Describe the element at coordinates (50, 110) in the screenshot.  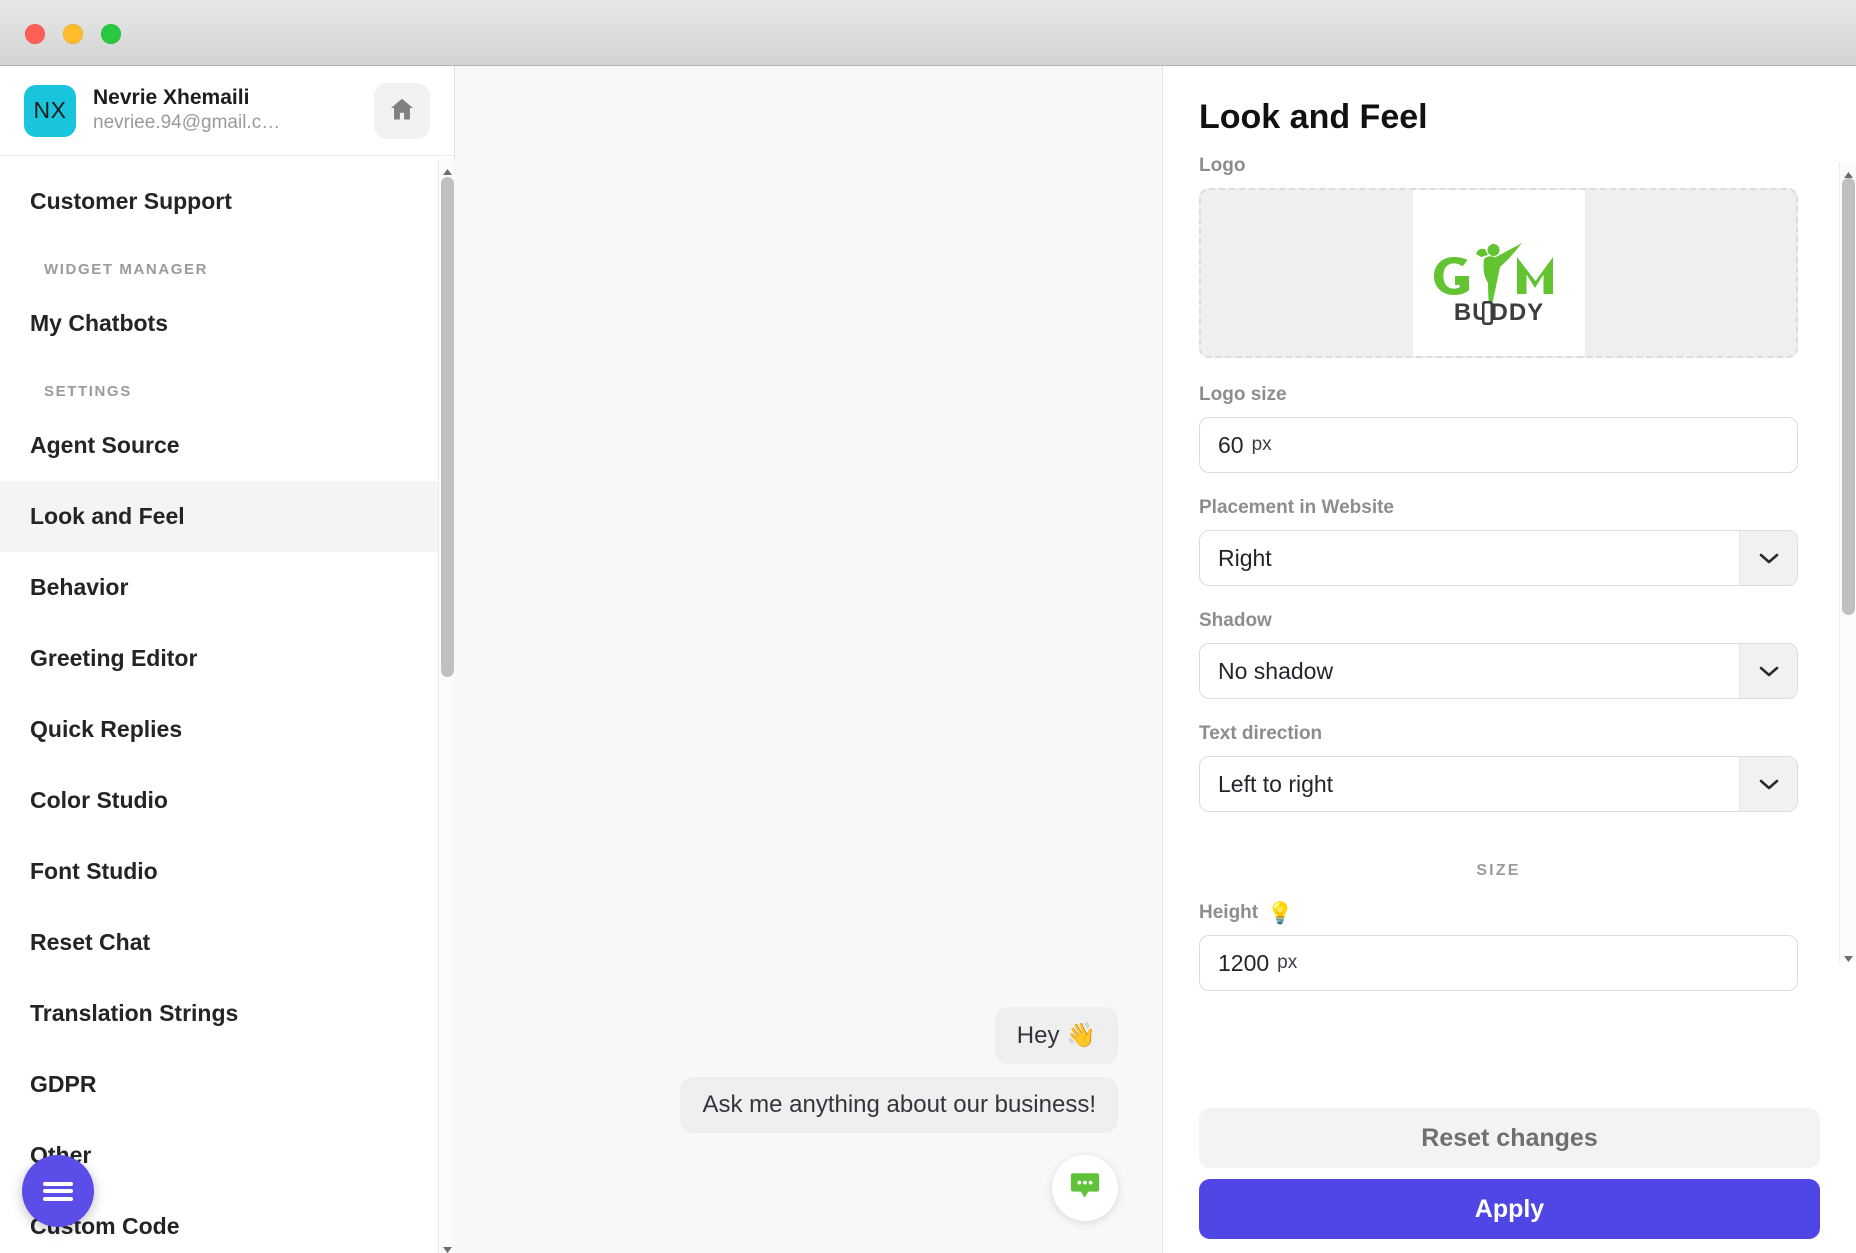
I see `avatar: NX` at that location.